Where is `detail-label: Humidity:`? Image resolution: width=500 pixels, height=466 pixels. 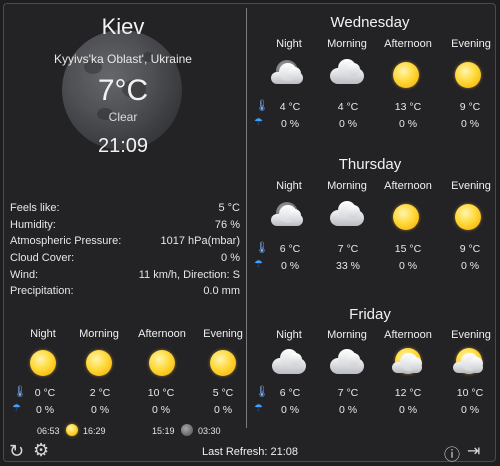
detail-label: Humidity: is located at coordinates (33, 224).